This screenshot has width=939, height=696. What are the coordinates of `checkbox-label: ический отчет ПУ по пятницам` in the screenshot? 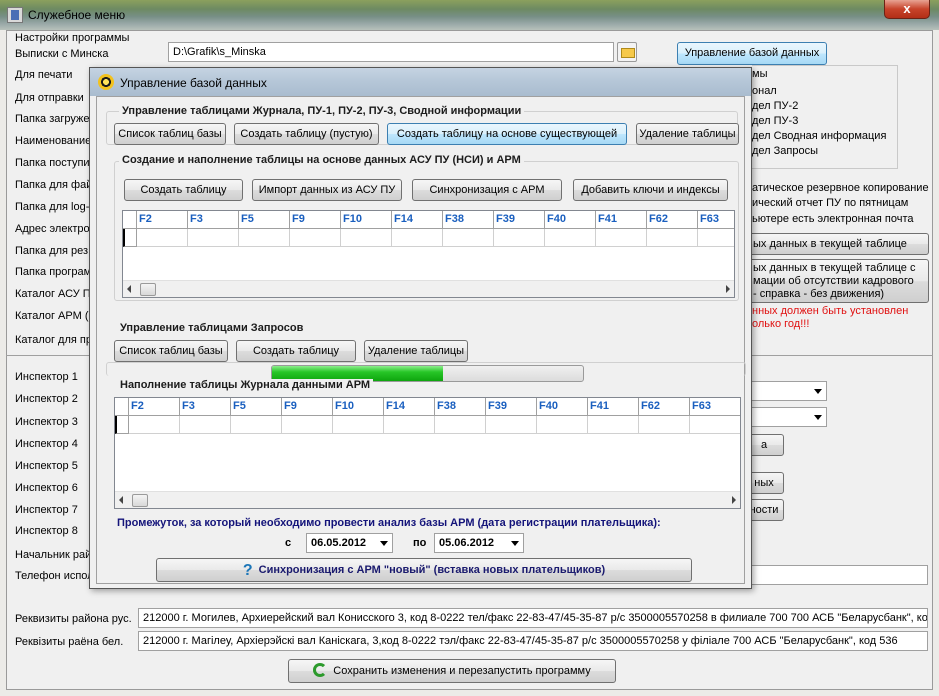 It's located at (830, 203).